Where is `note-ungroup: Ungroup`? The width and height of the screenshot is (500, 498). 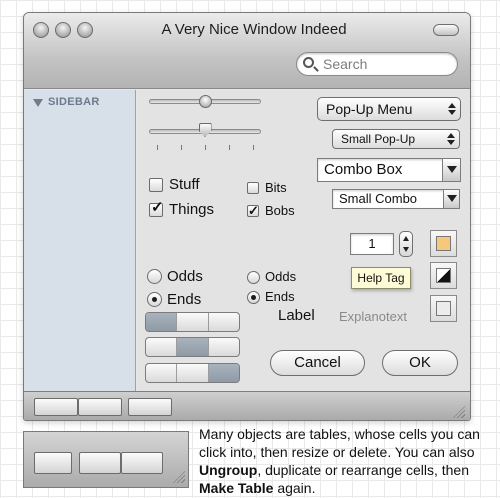
note-ungroup: Ungroup is located at coordinates (228, 470).